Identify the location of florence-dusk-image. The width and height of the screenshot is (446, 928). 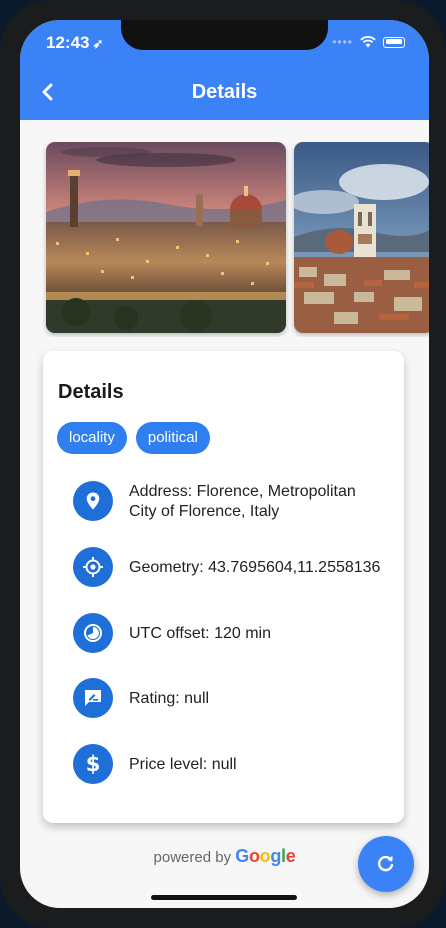
(166, 237).